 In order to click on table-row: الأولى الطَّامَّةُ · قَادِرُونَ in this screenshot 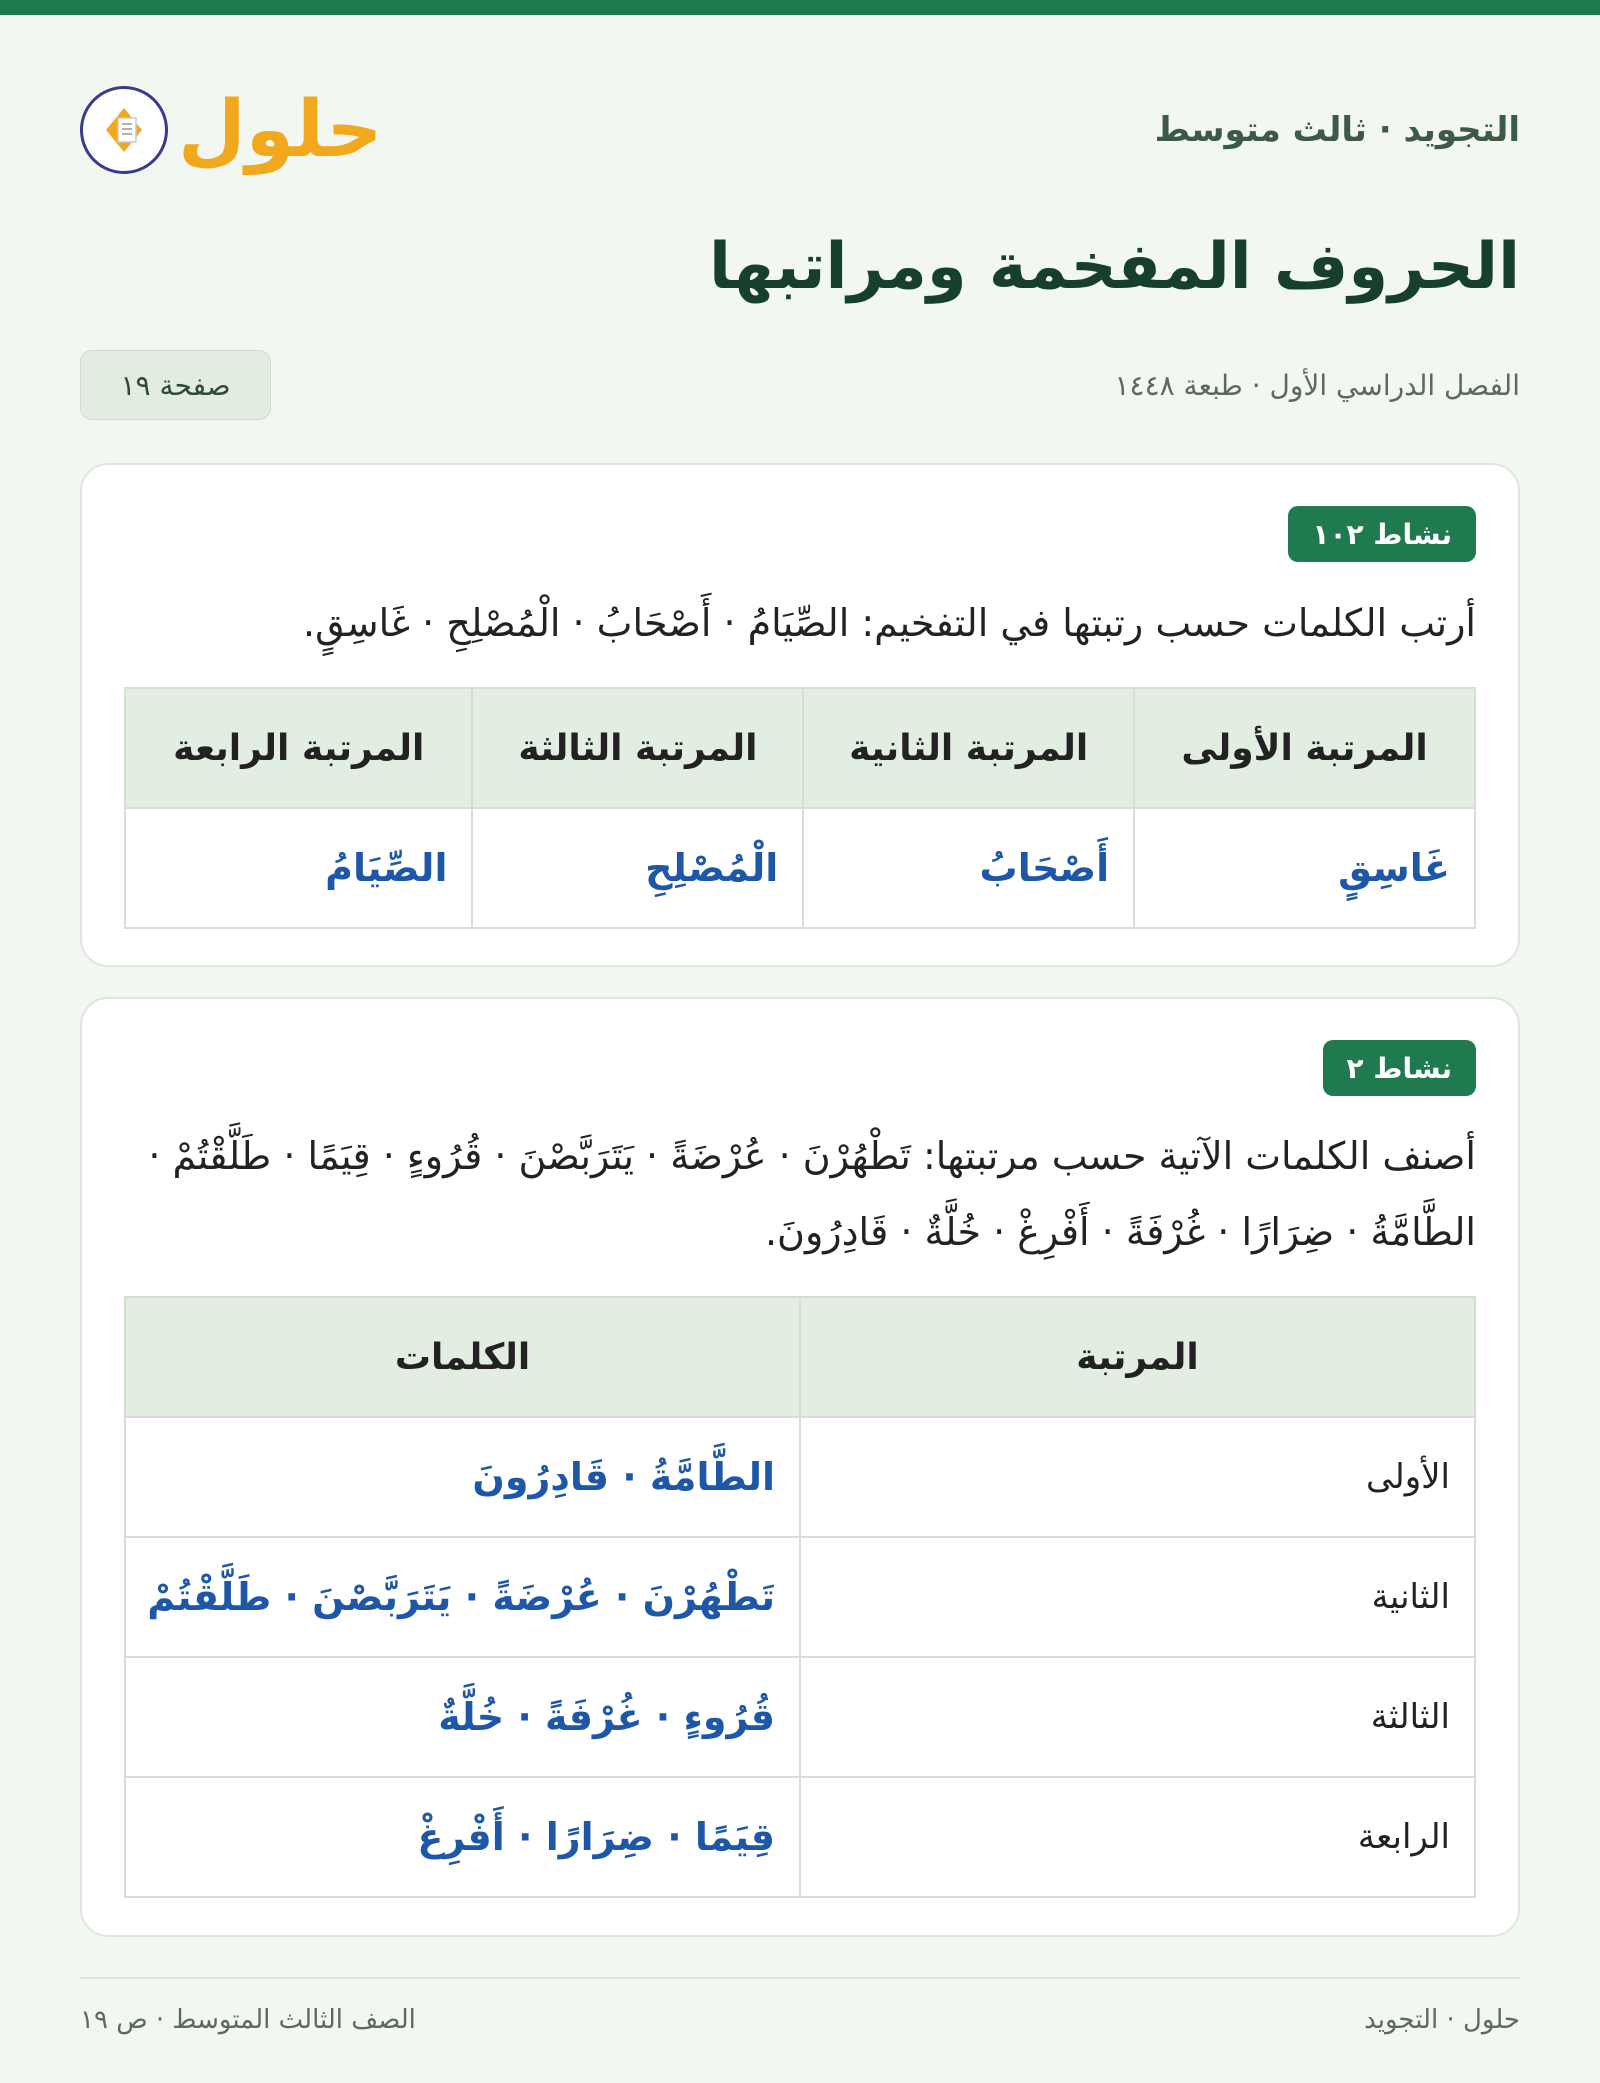, I will do `click(799, 1477)`.